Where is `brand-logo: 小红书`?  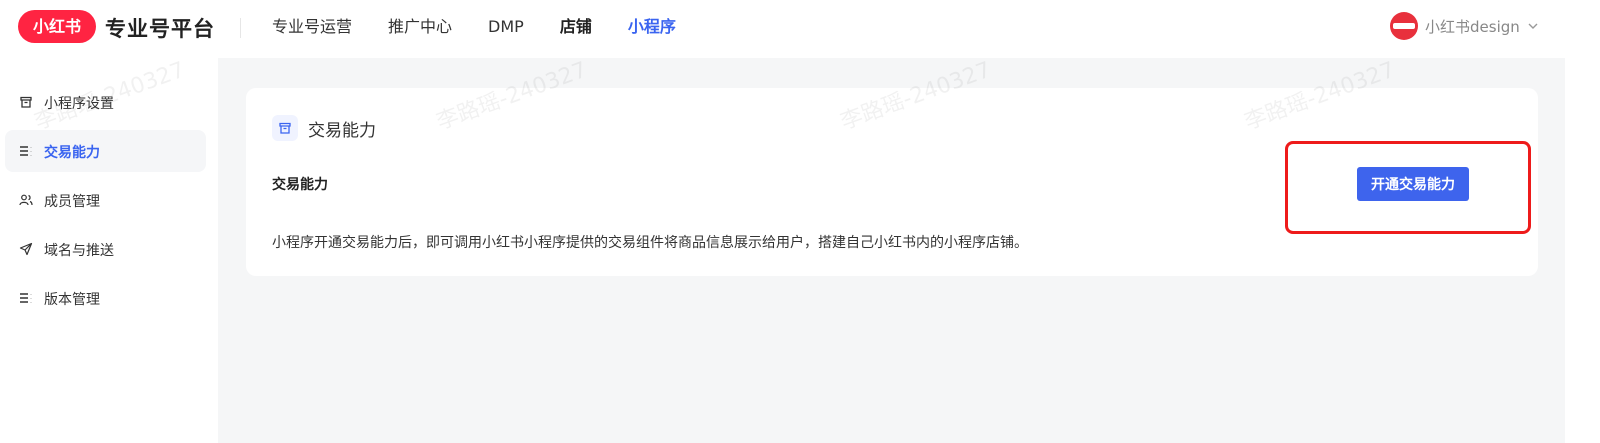 brand-logo: 小红书 is located at coordinates (57, 26).